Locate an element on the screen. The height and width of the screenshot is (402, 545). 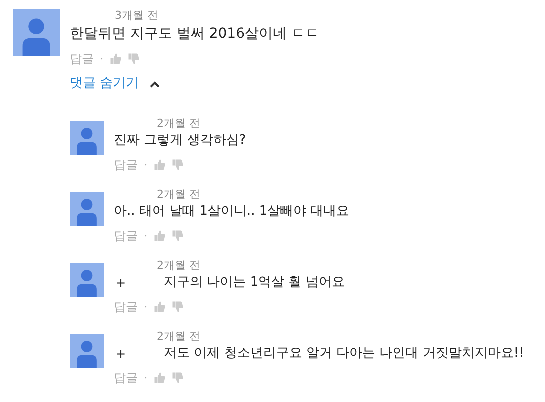
comment-text: 진짜 그렇게 생각하심? is located at coordinates (180, 141).